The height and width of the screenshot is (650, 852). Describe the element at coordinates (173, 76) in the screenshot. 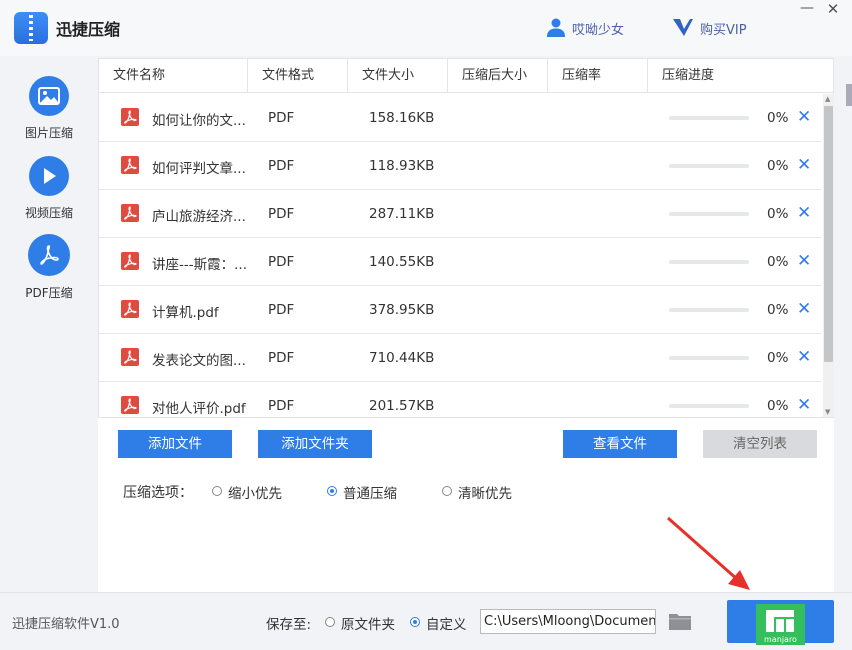

I see `column-header-name: 文件名称` at that location.